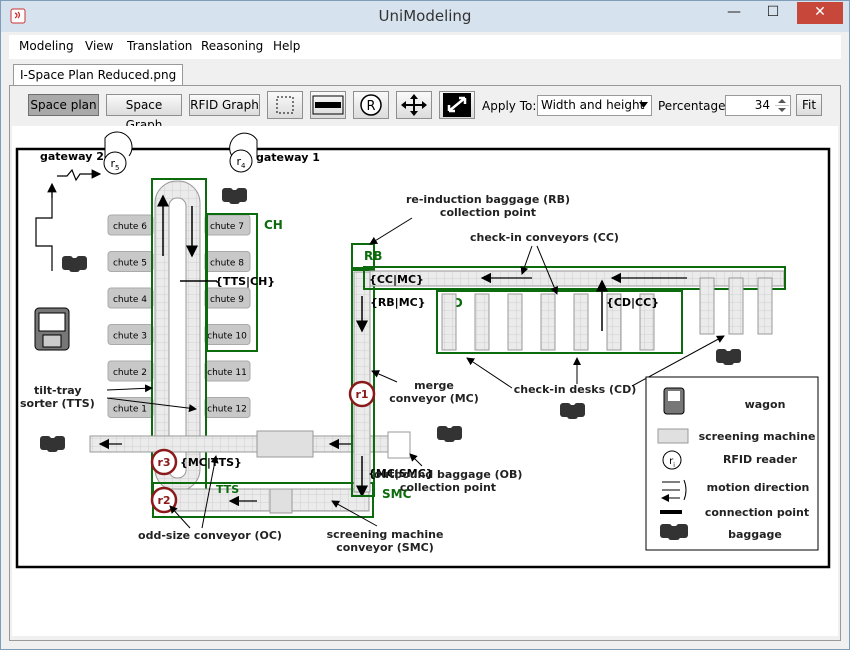  I want to click on resize-tool-button, so click(457, 105).